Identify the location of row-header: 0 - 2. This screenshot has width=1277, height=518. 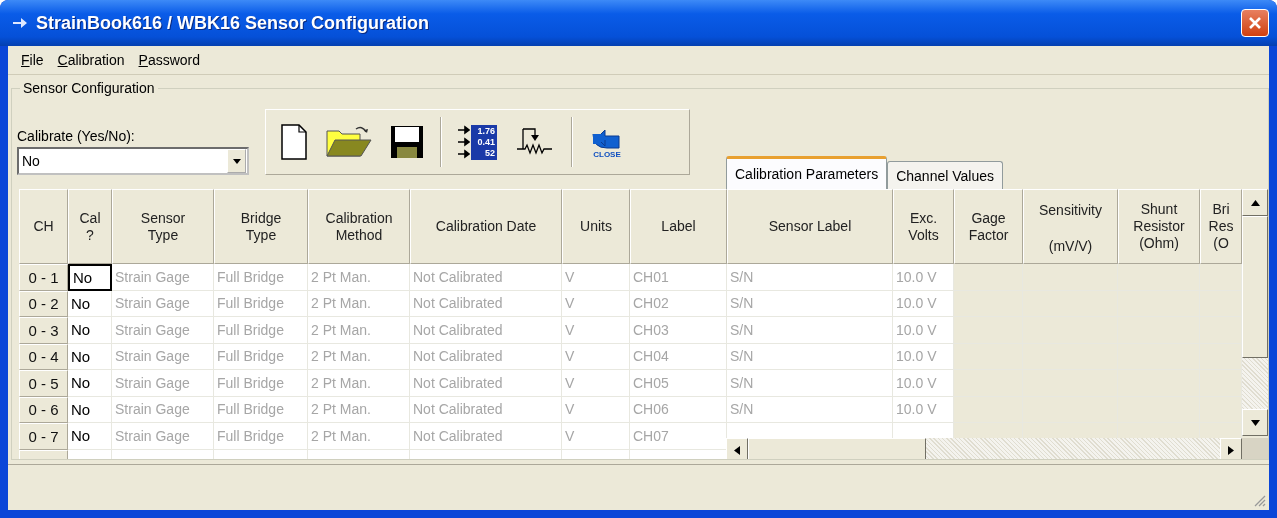
(43, 303).